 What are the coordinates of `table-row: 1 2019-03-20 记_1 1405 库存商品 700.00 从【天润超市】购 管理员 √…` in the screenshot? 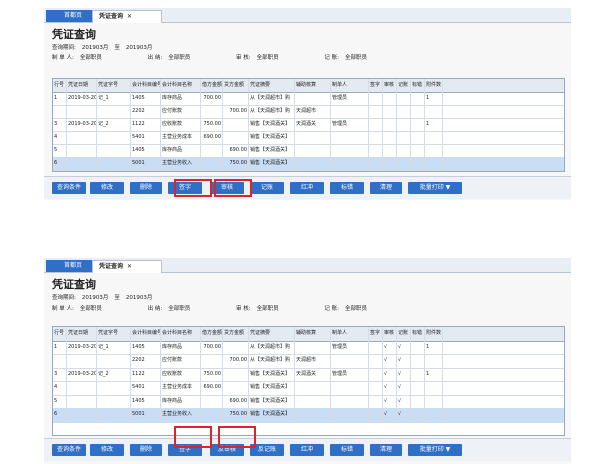 It's located at (308, 347).